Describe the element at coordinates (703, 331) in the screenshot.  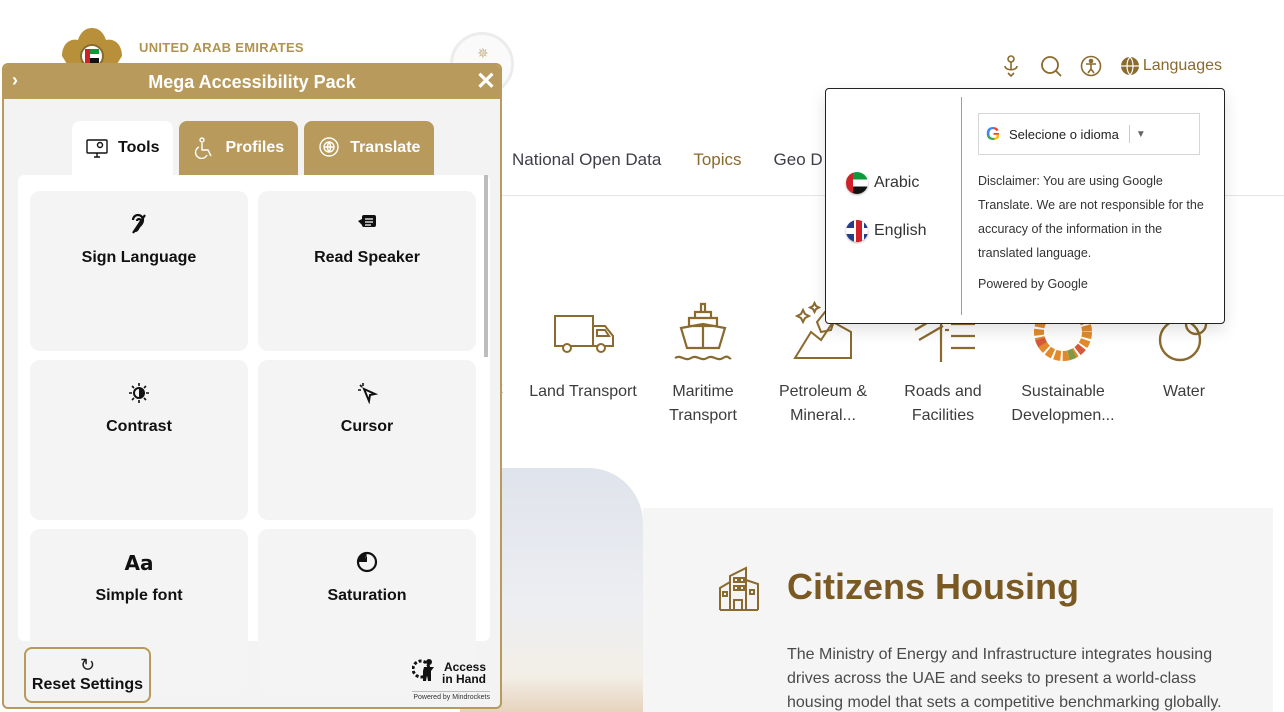
I see `ship-icon` at that location.